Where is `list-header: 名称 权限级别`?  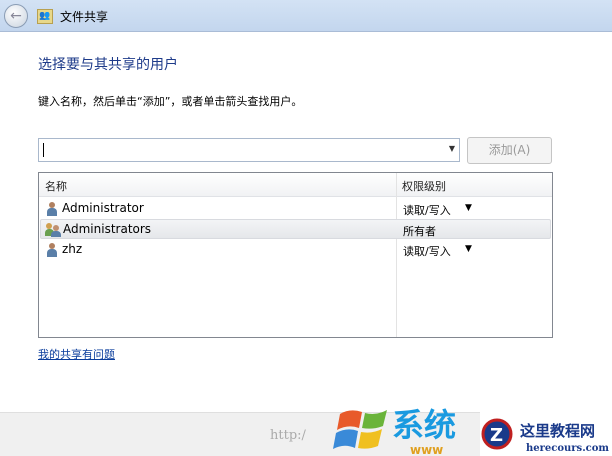 list-header: 名称 权限级别 is located at coordinates (295, 185).